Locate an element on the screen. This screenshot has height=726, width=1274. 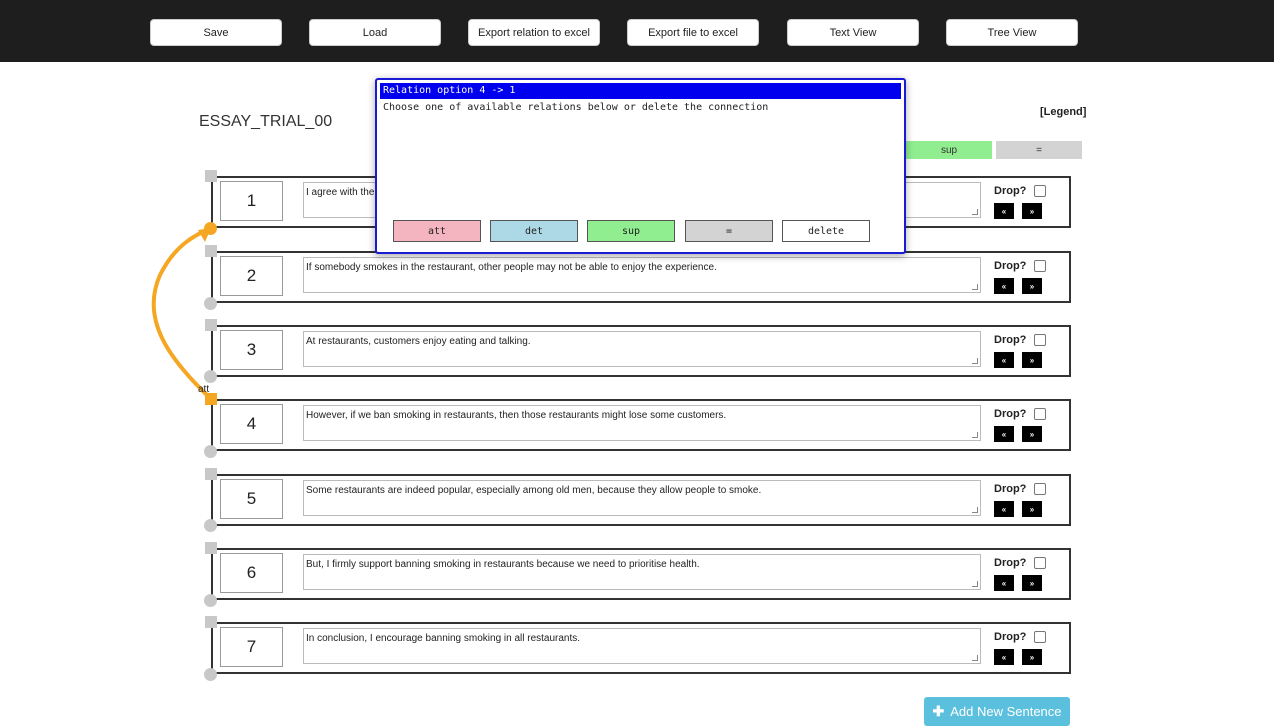
sentence-number: 1 is located at coordinates (251, 201).